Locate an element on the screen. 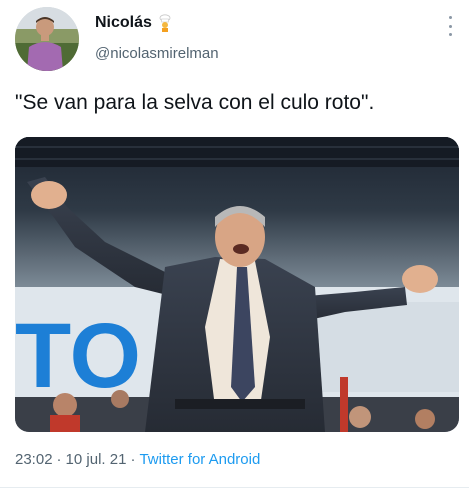 The width and height of the screenshot is (469, 500). tweet-text: "Se van para la selva con el culo roto". is located at coordinates (195, 102).